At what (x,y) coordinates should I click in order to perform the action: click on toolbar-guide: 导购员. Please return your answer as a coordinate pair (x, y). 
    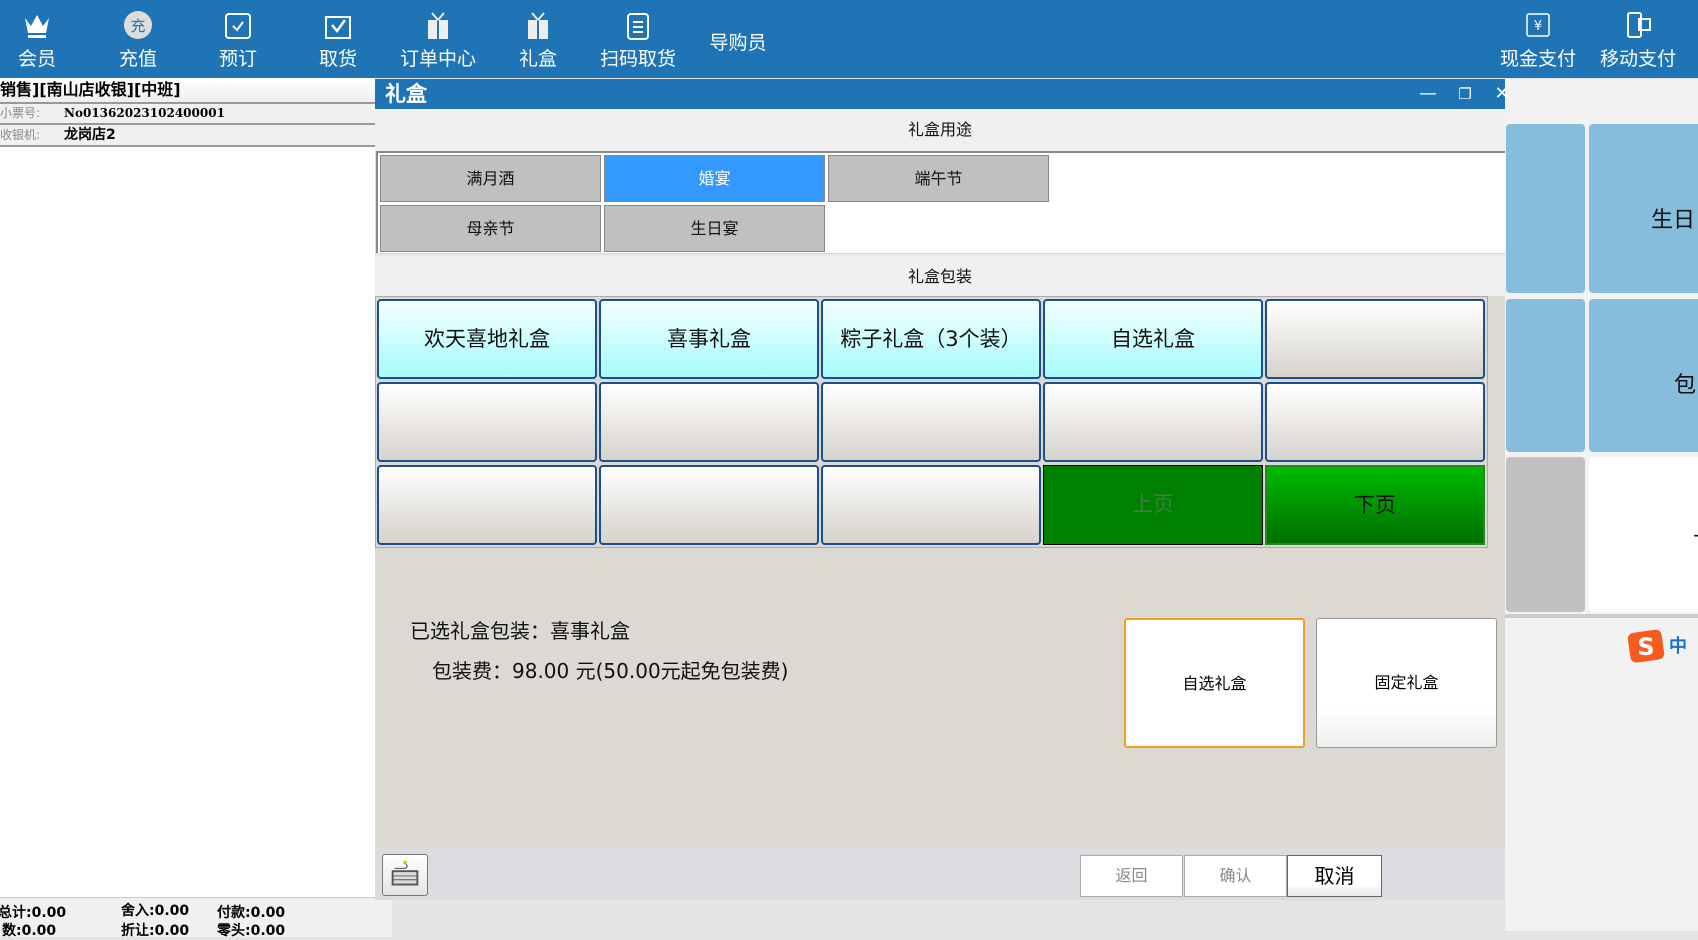
    Looking at the image, I should click on (738, 41).